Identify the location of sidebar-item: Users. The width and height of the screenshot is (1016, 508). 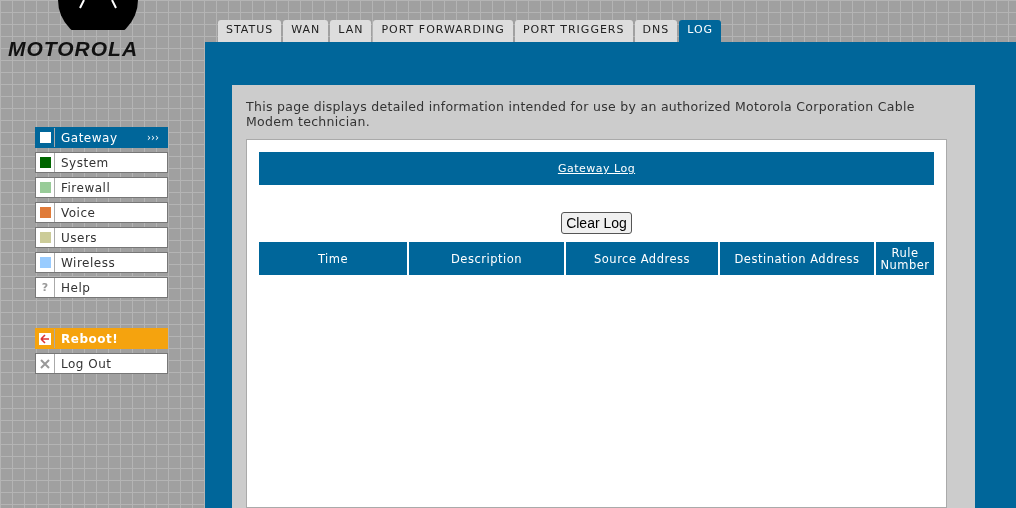
(101, 237).